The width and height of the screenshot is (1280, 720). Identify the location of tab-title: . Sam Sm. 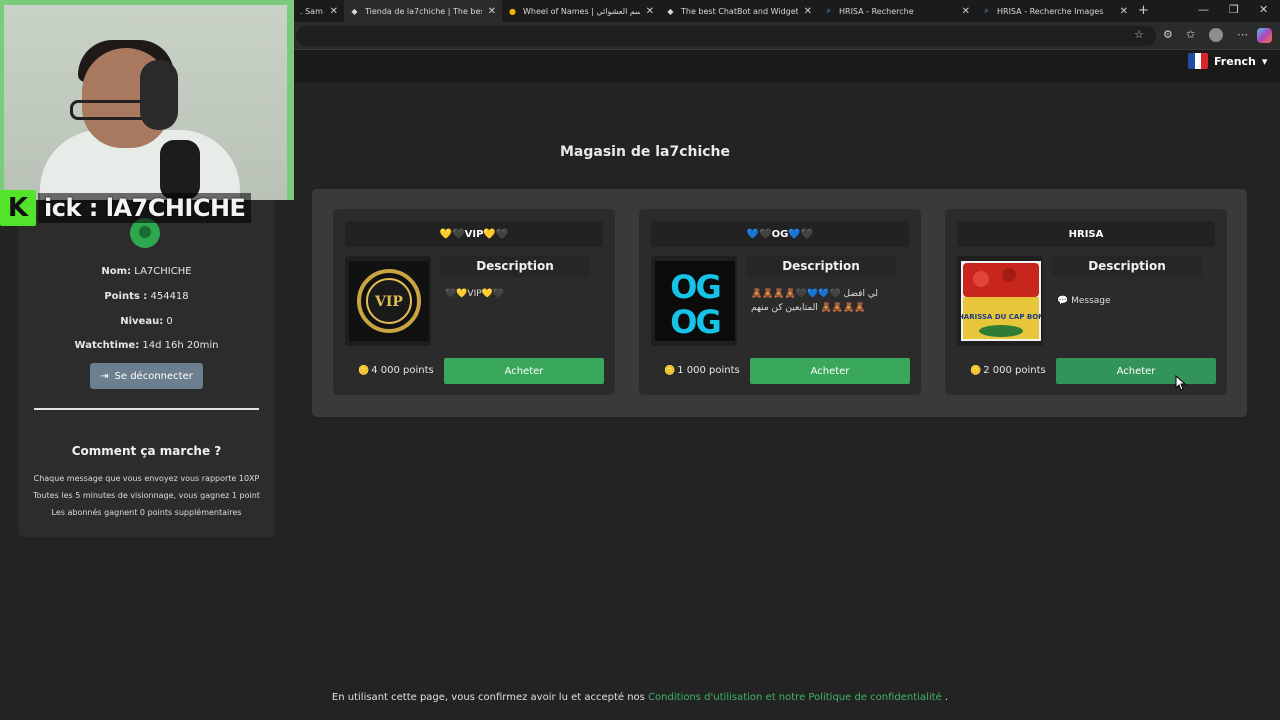
(312, 11).